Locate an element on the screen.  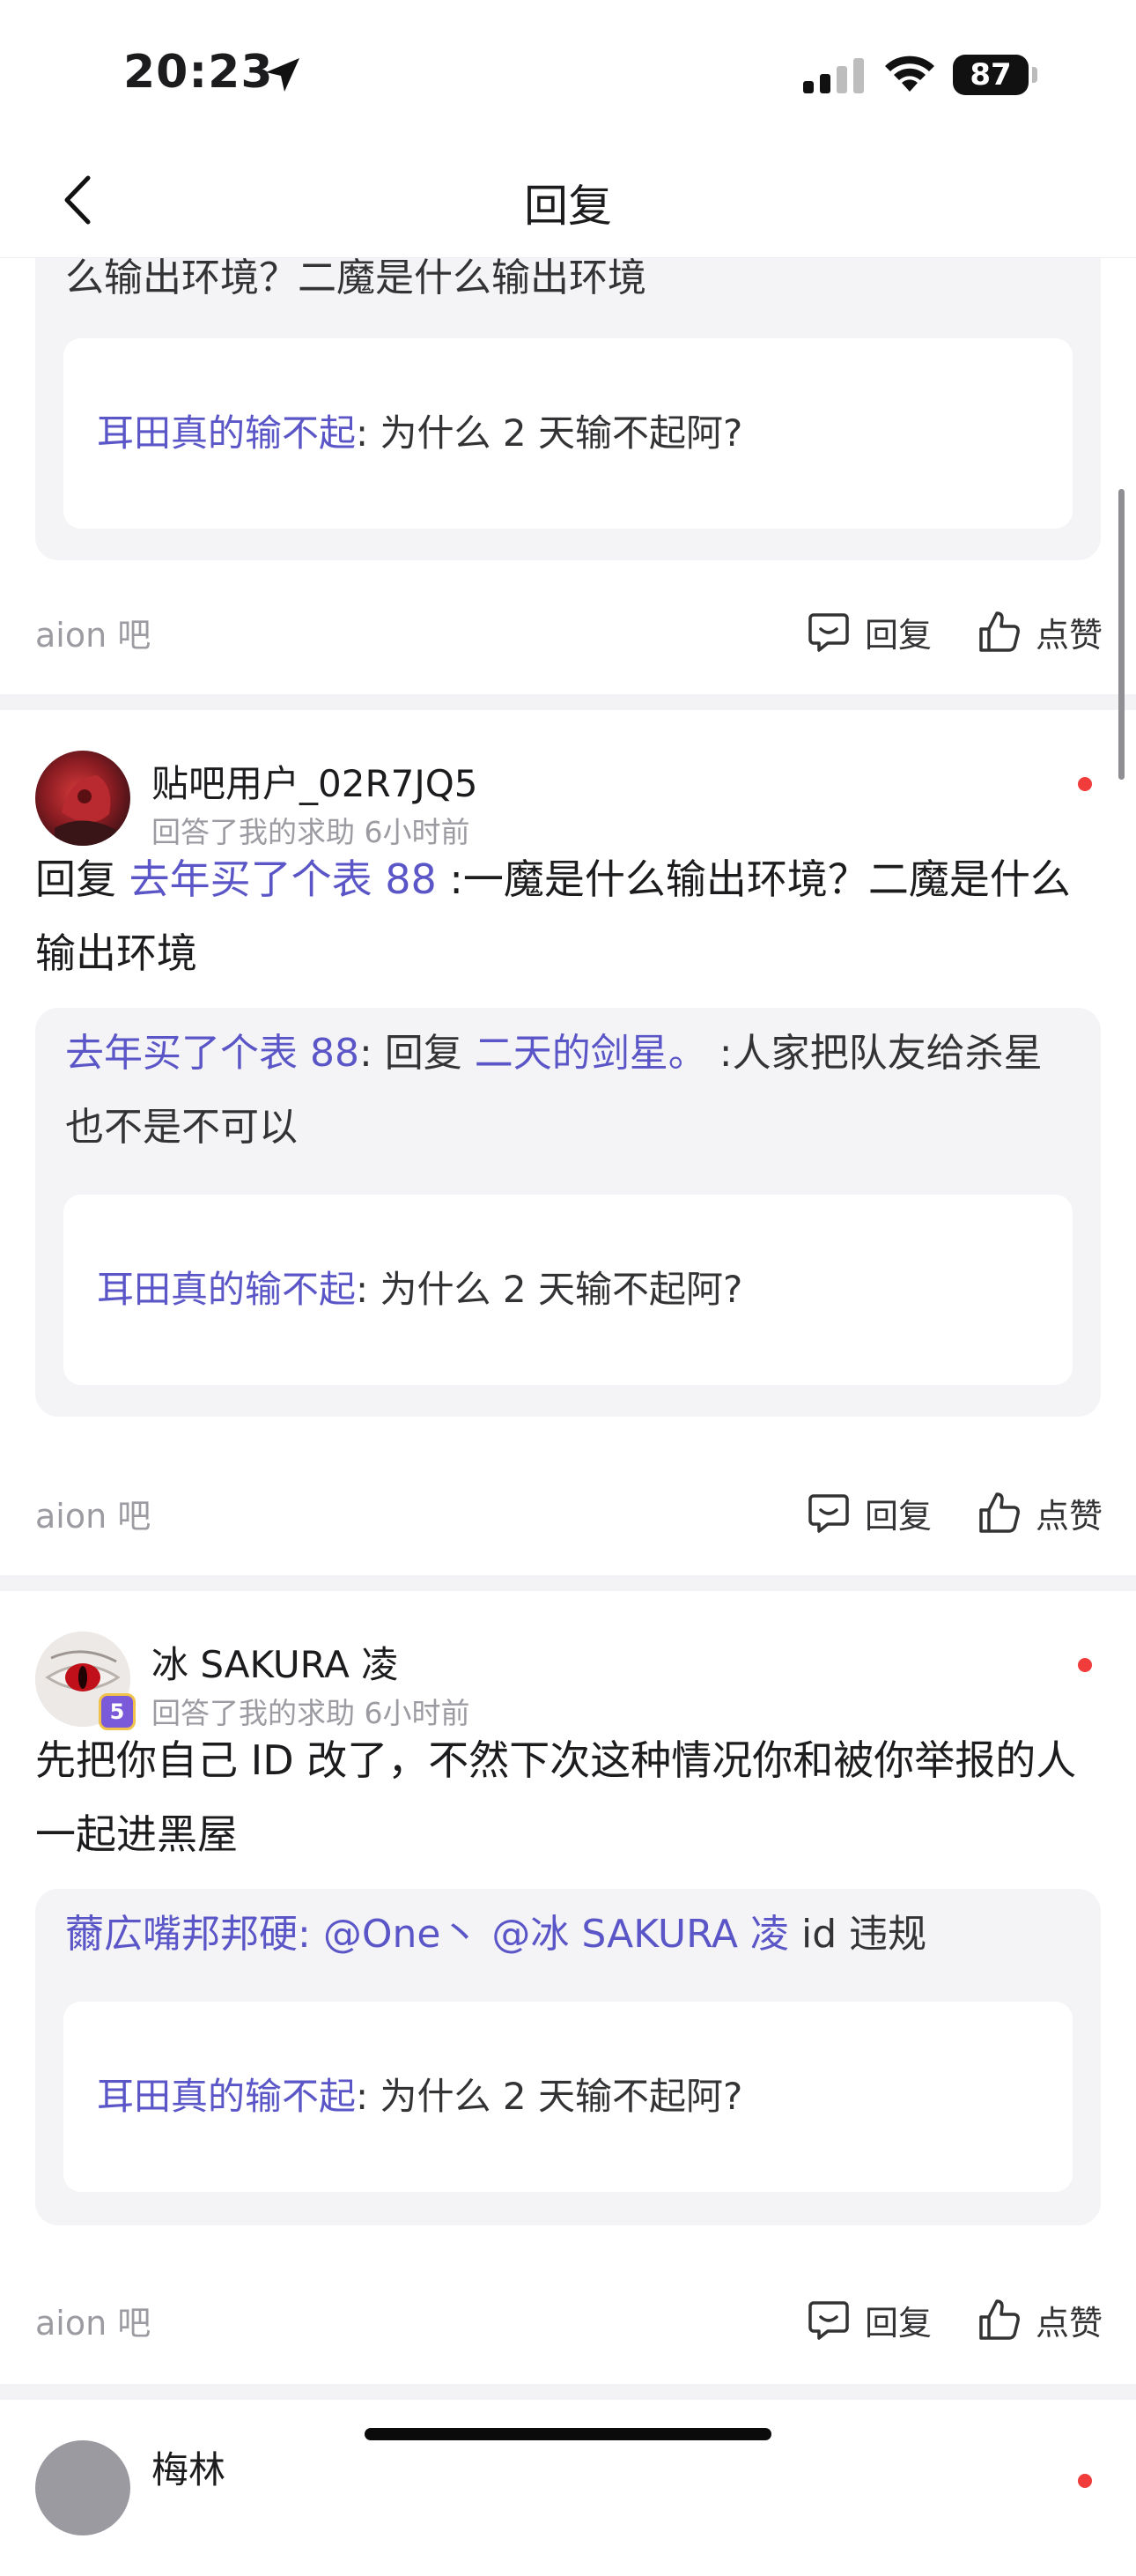
page-title: 回复 is located at coordinates (568, 206).